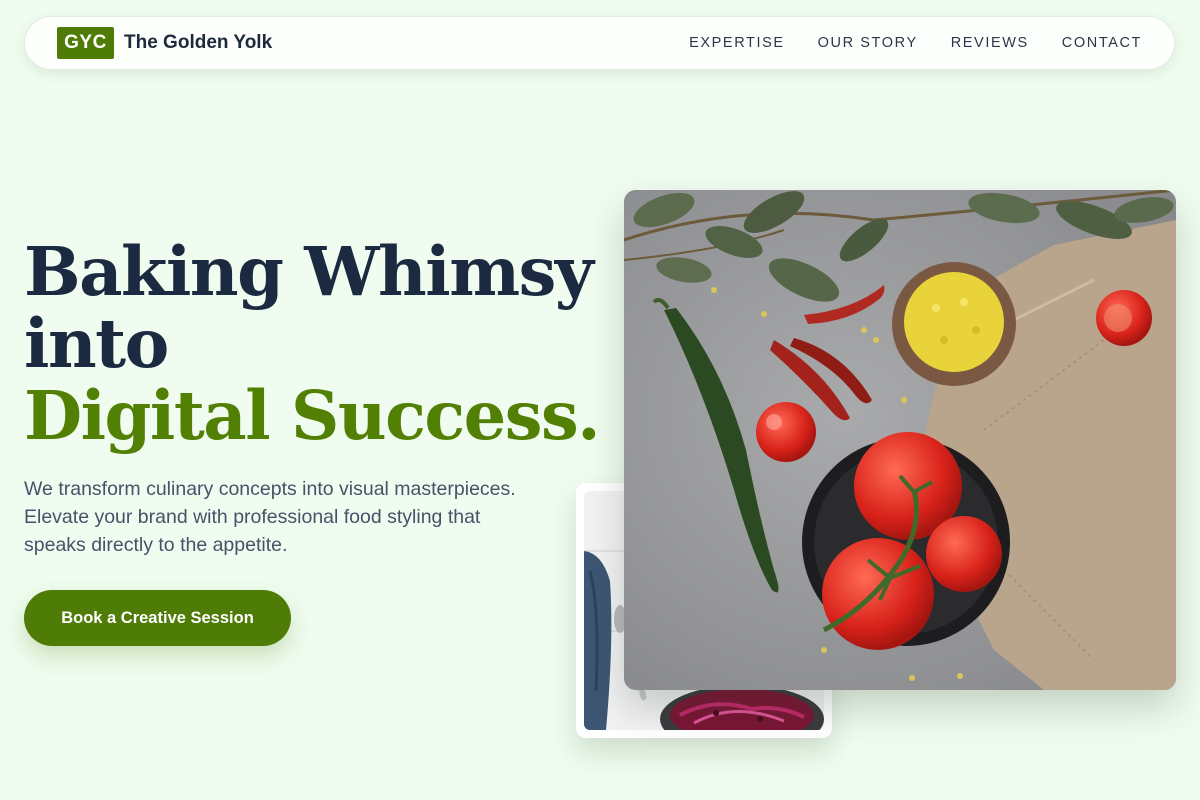 Image resolution: width=1200 pixels, height=800 pixels. Describe the element at coordinates (157, 618) in the screenshot. I see `book-session-button: Book a Creative Session` at that location.